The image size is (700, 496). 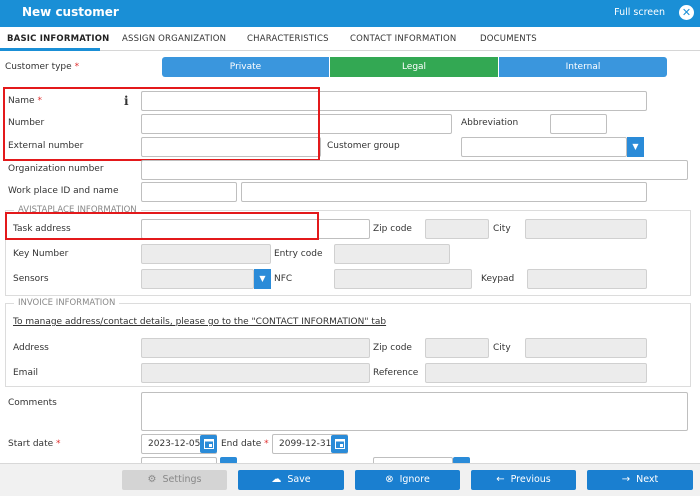 I want to click on cancel-icon: ⊗, so click(x=389, y=479).